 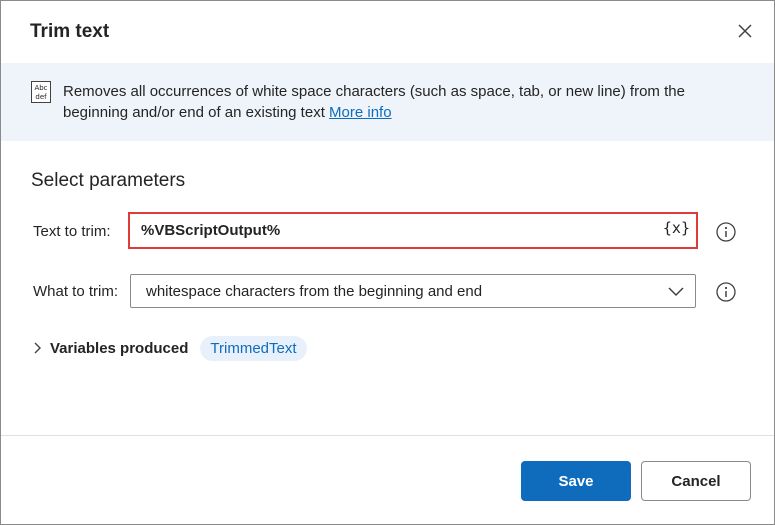 What do you see at coordinates (726, 292) in the screenshot?
I see `what-to-trim-help-icon` at bounding box center [726, 292].